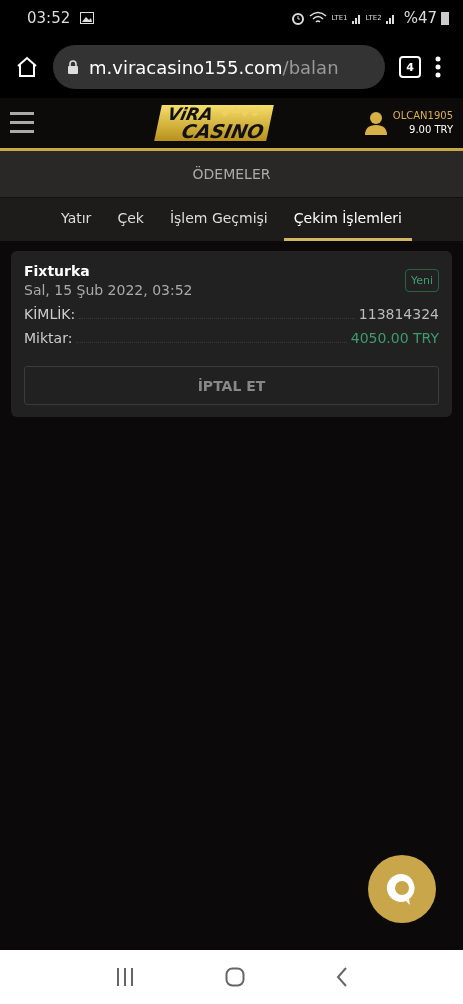 This screenshot has height=1004, width=463. I want to click on payment-method: Fixturka, so click(57, 271).